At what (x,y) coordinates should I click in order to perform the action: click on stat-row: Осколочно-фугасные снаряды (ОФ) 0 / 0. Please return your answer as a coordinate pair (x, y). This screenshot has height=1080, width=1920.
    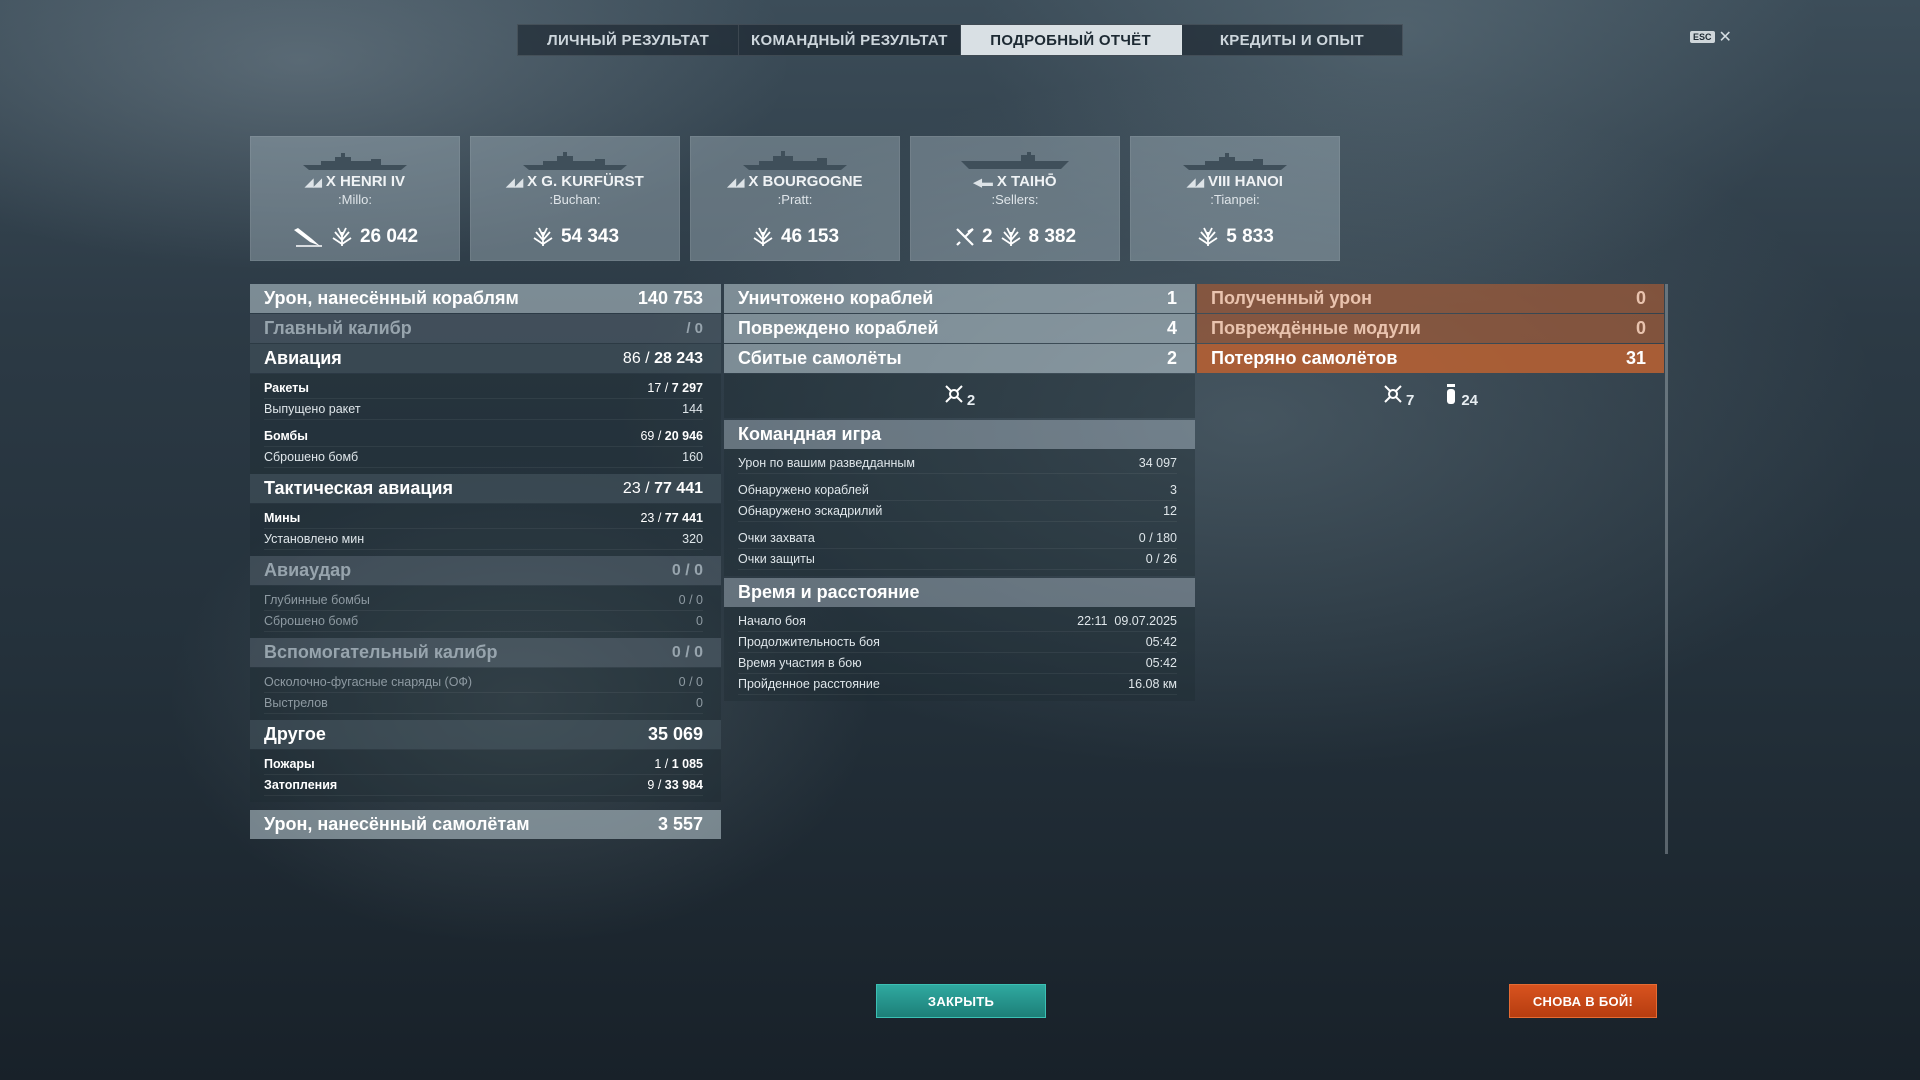
    Looking at the image, I should click on (483, 682).